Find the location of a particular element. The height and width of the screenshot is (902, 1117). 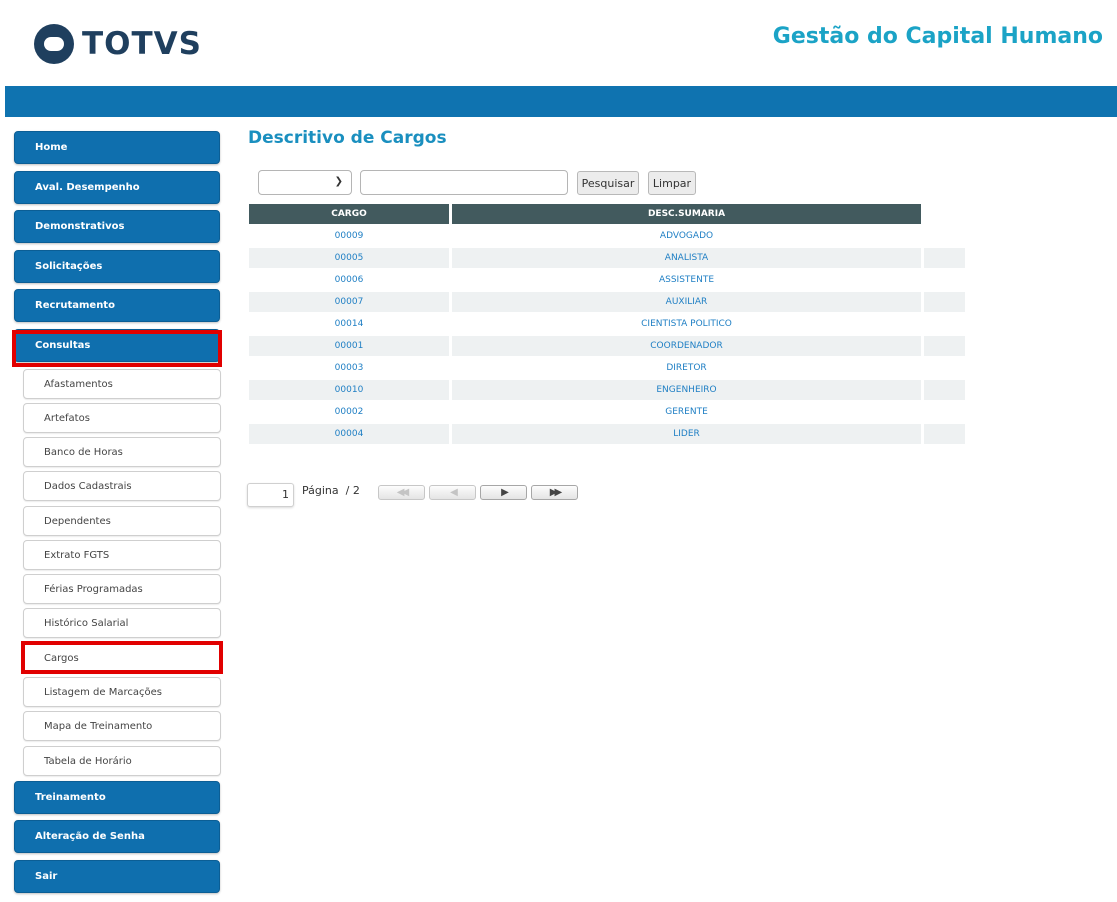

page-label-text: Página is located at coordinates (320, 490).